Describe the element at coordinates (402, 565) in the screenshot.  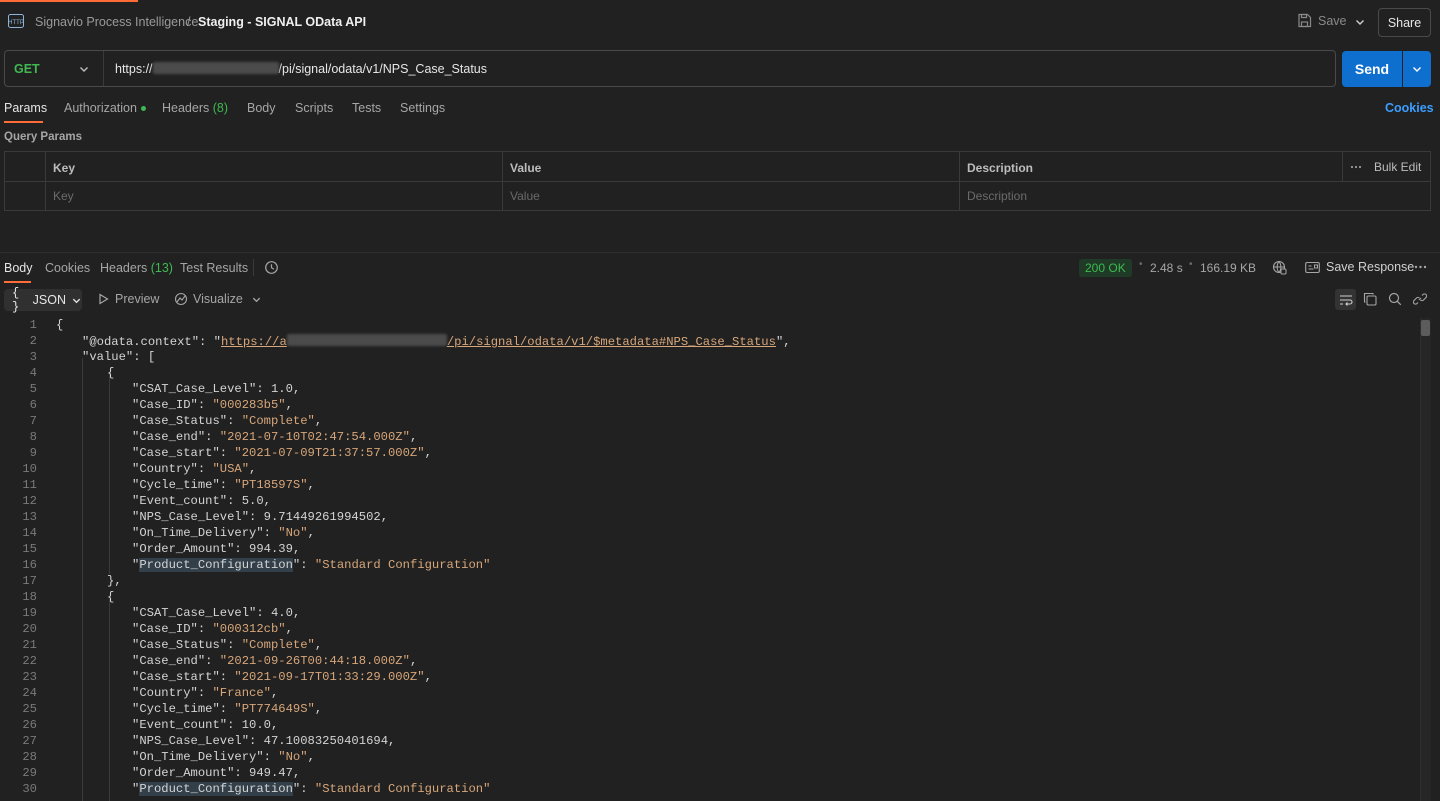
I see `json-value: "Standard Configuration"` at that location.